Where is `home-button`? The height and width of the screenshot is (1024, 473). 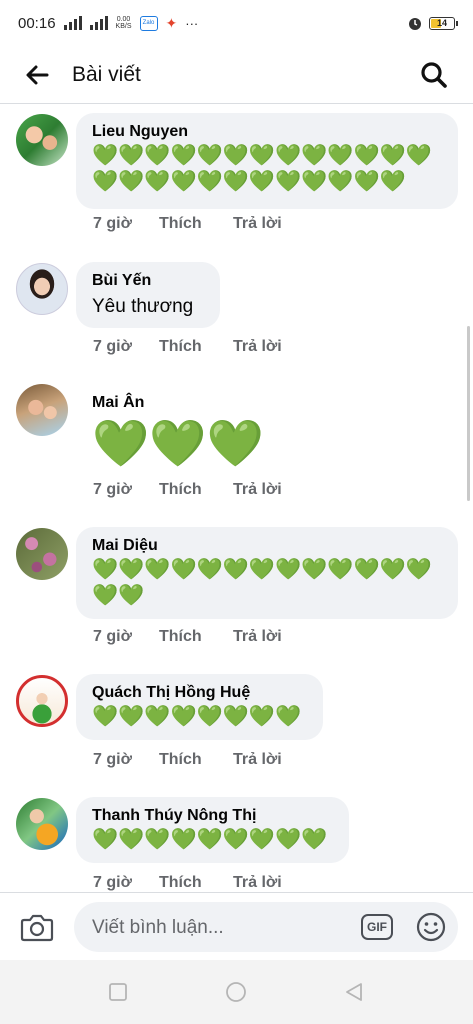
home-button is located at coordinates (236, 992).